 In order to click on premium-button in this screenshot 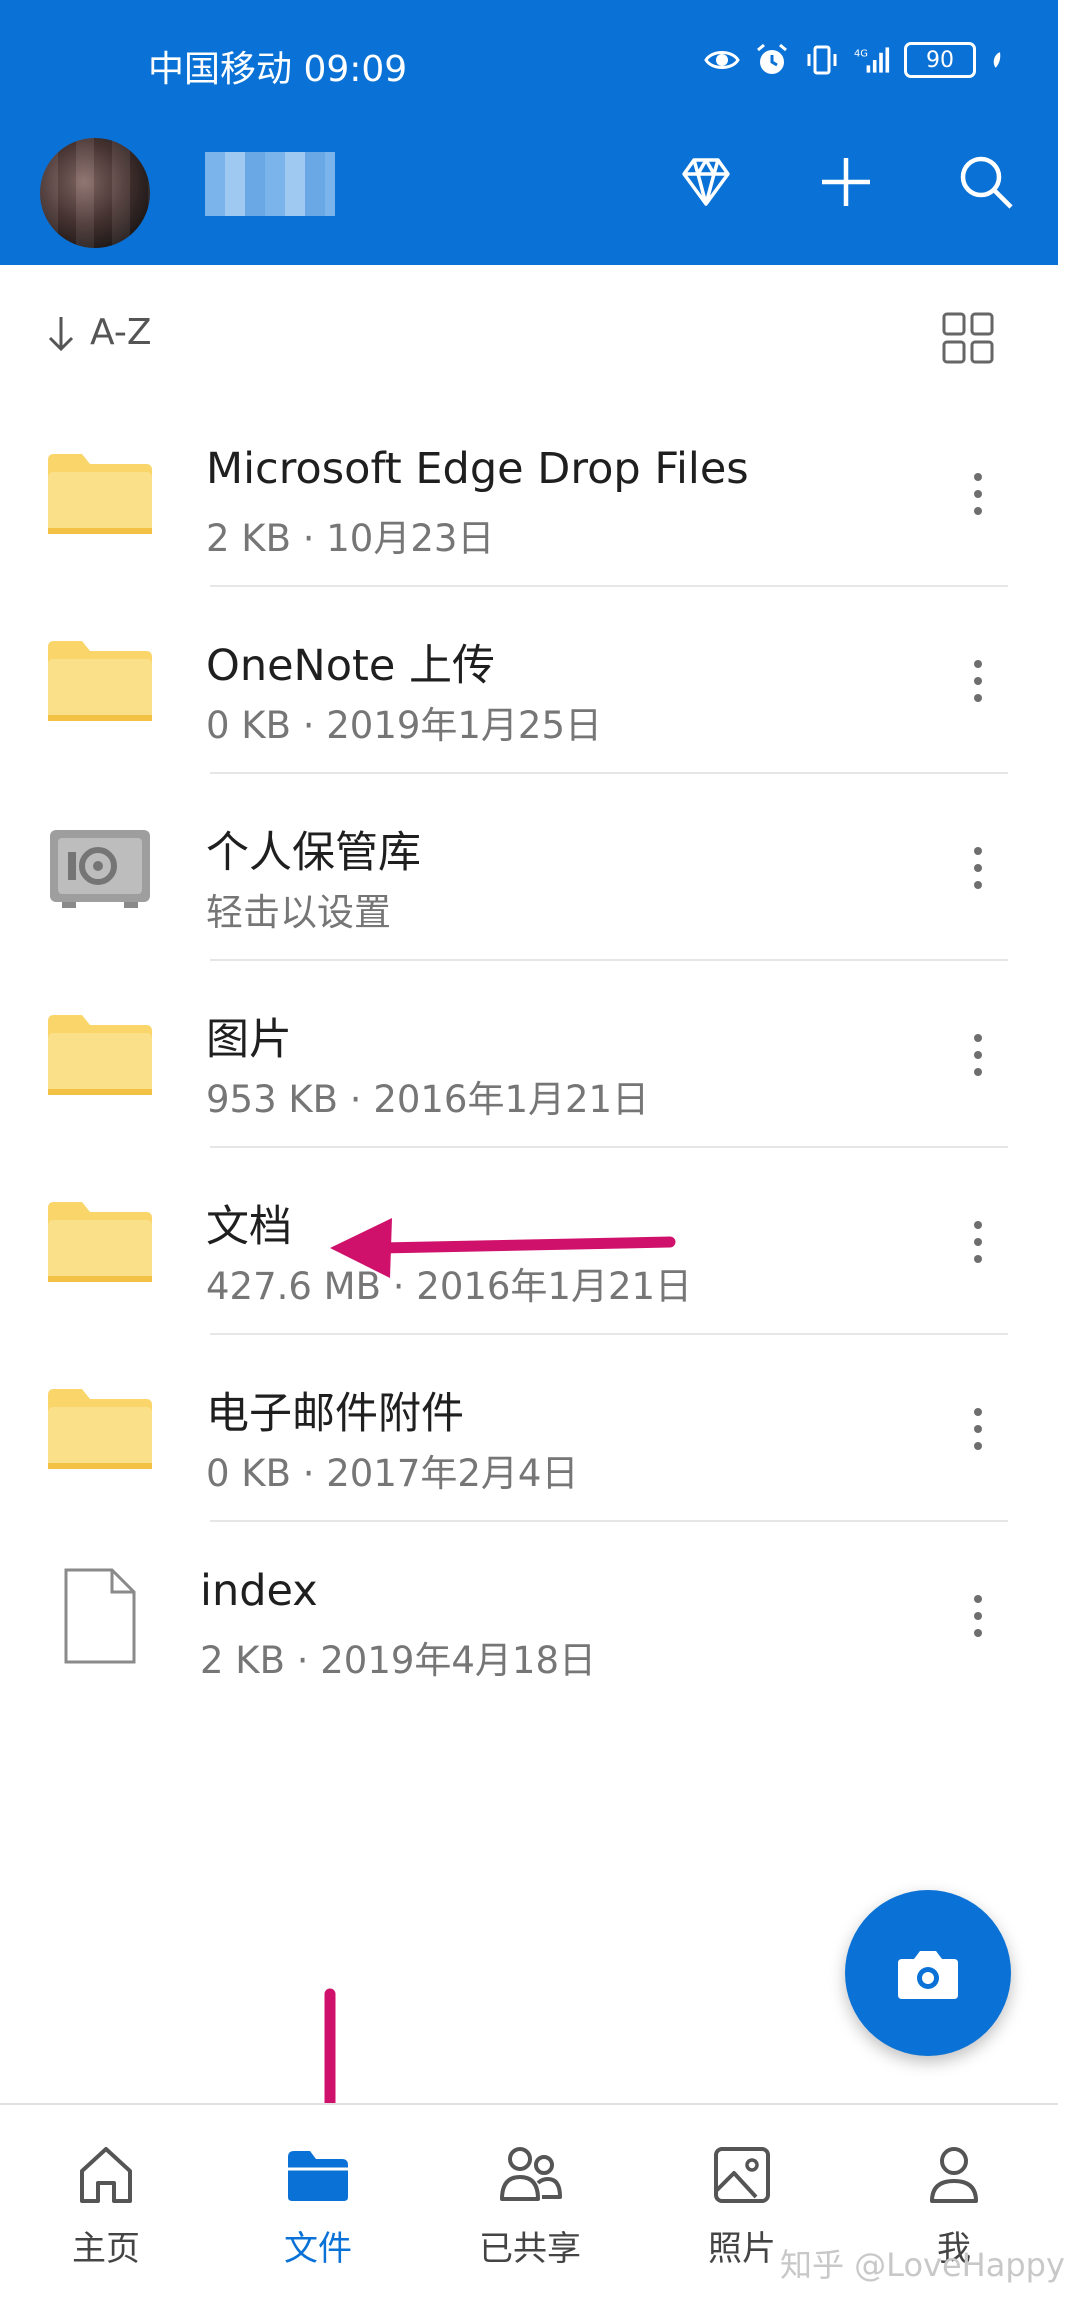, I will do `click(706, 182)`.